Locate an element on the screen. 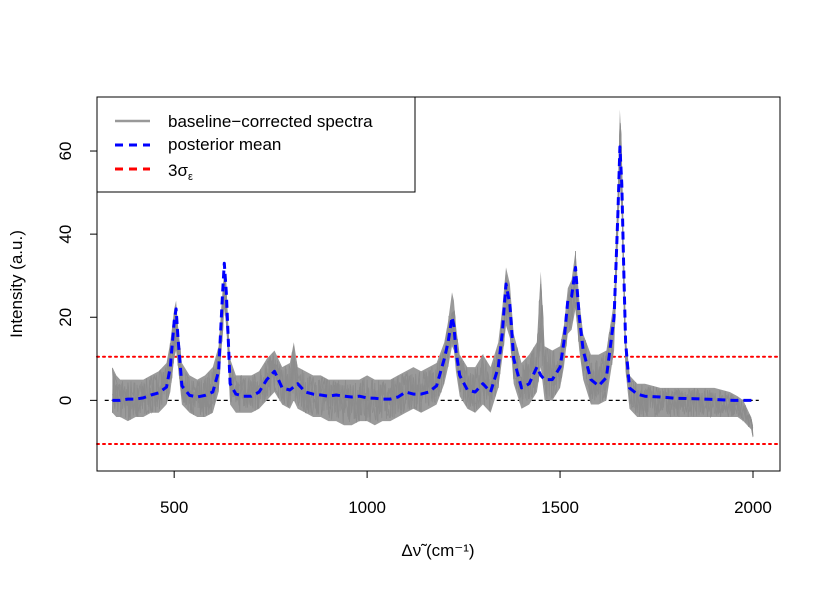  x-tick-label-1500: 1500 is located at coordinates (560, 507).